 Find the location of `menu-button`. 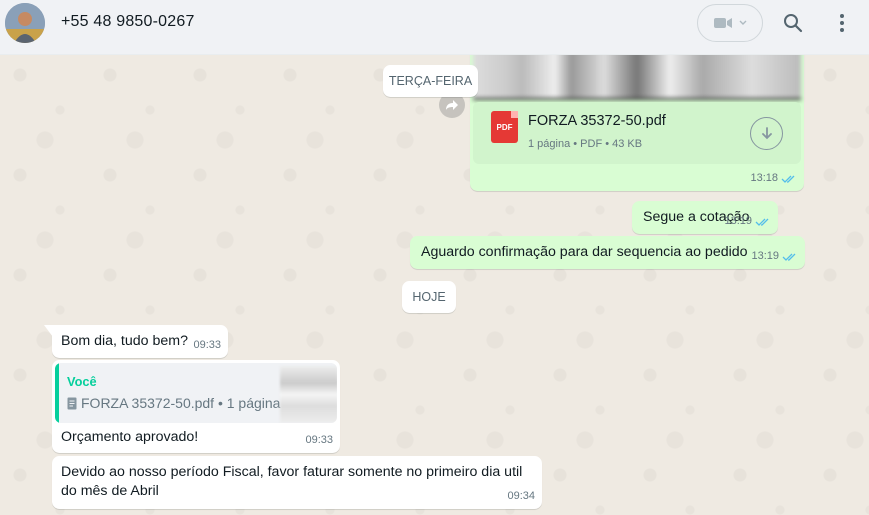

menu-button is located at coordinates (842, 23).